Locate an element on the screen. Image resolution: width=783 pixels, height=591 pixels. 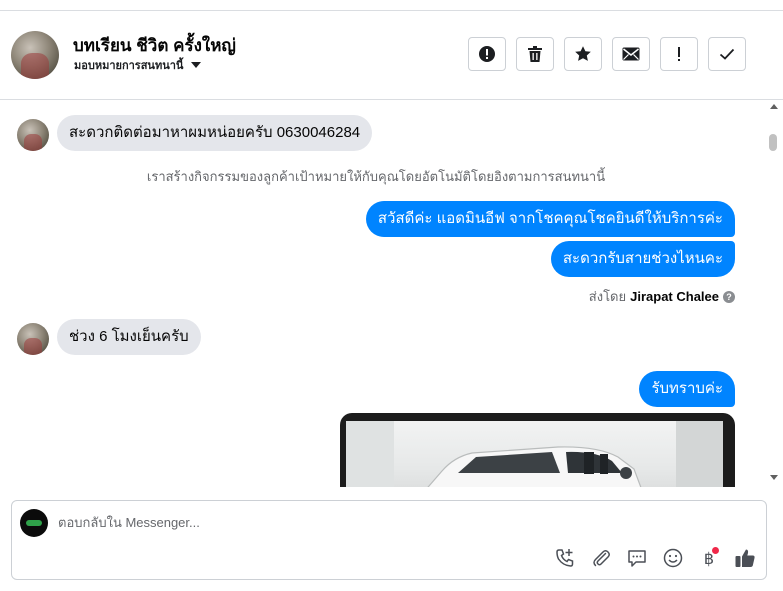
car-photo is located at coordinates (534, 454).